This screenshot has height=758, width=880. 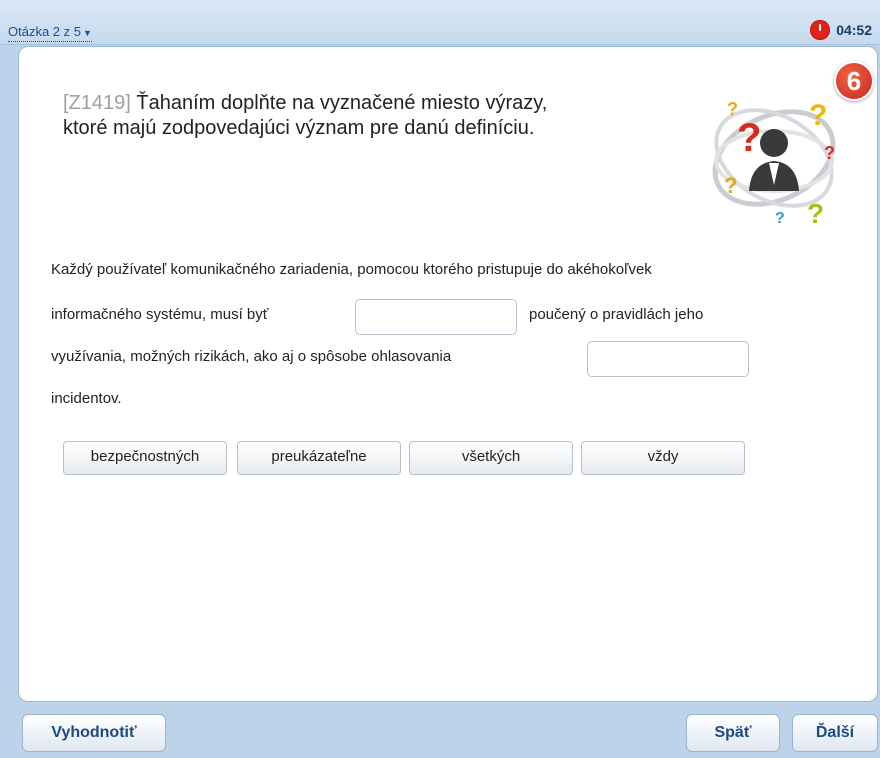 I want to click on definition-line-2a: informačného systému, musí byť, so click(x=160, y=314).